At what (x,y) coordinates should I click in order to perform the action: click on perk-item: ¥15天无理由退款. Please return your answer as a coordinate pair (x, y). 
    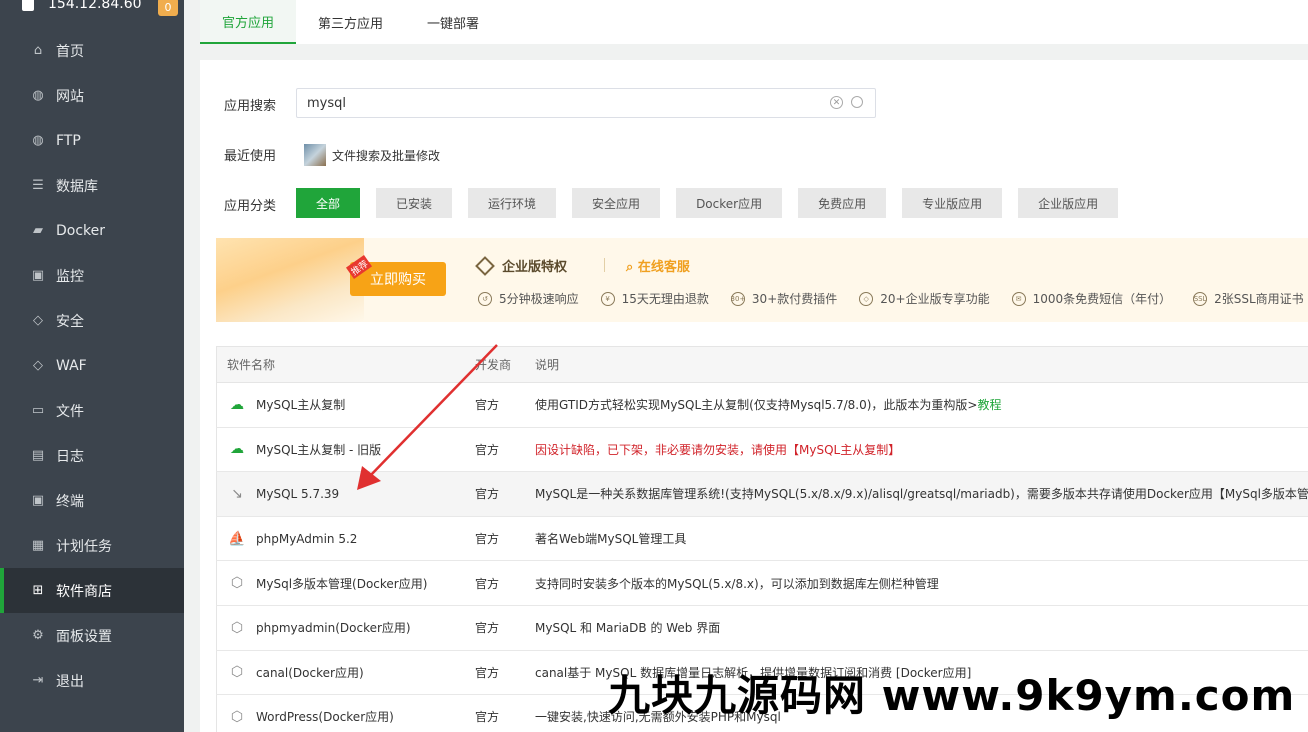
    Looking at the image, I should click on (654, 298).